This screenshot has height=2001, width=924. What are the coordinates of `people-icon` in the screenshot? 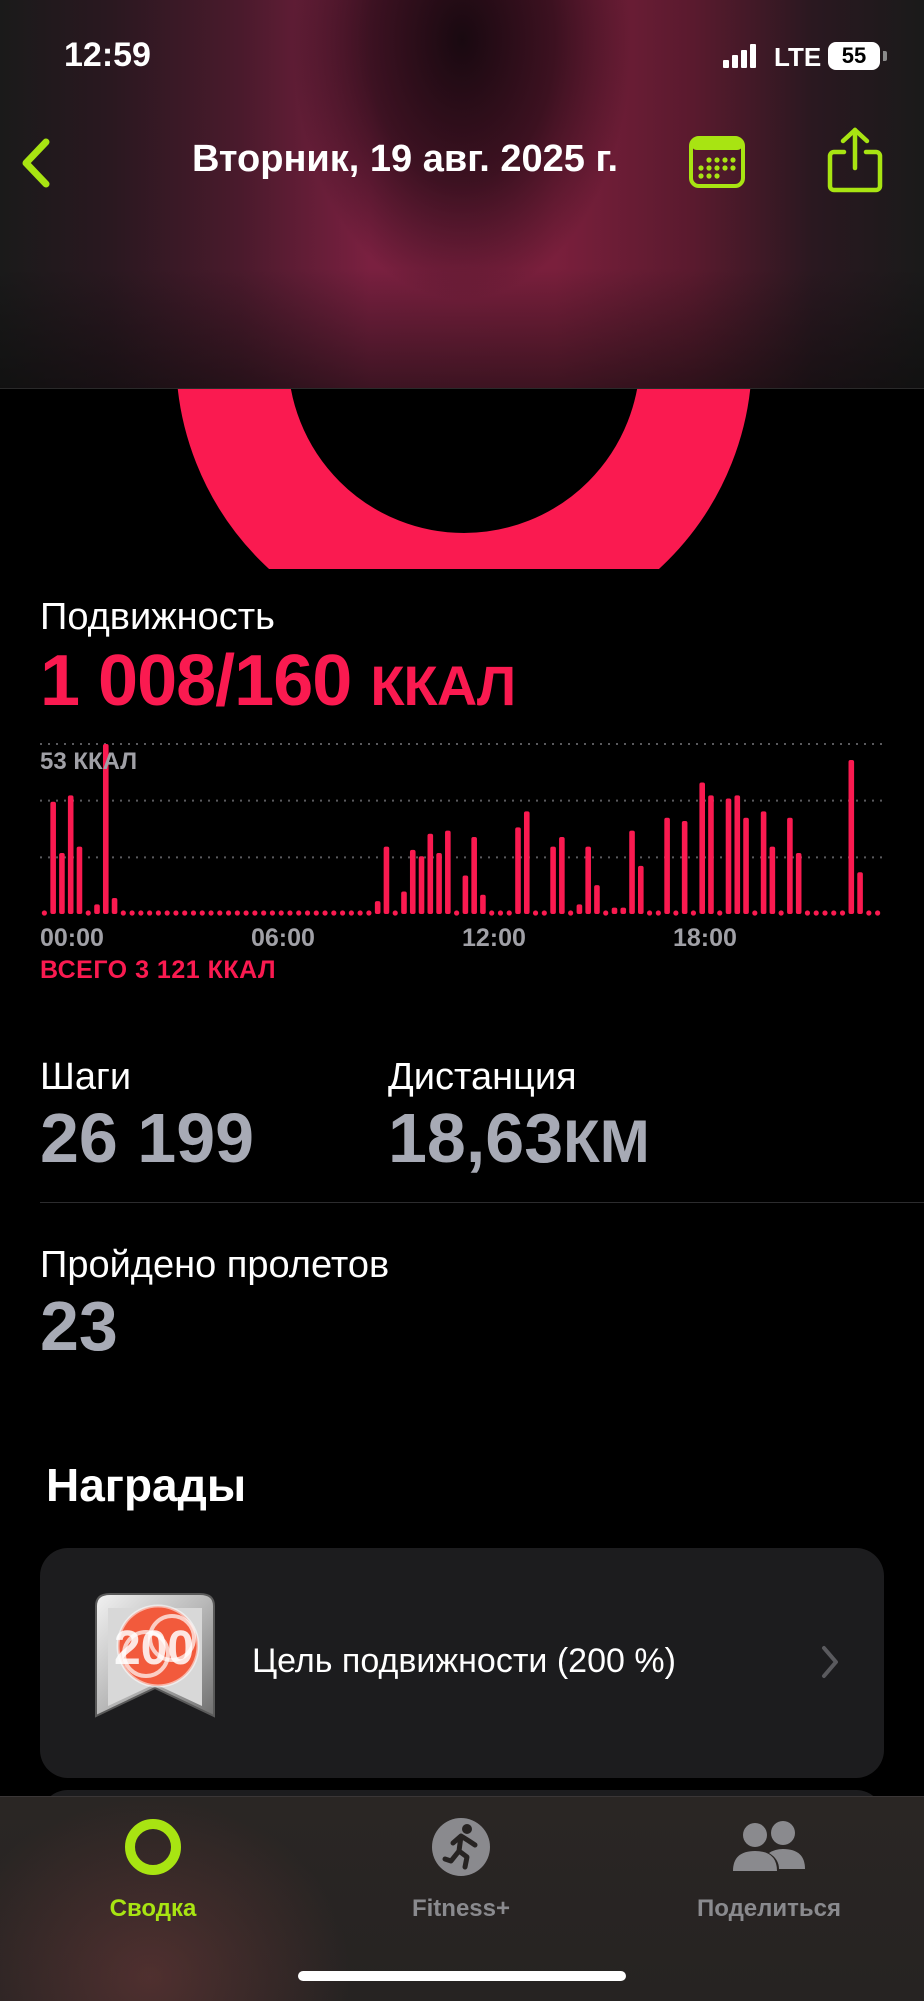 It's located at (769, 1846).